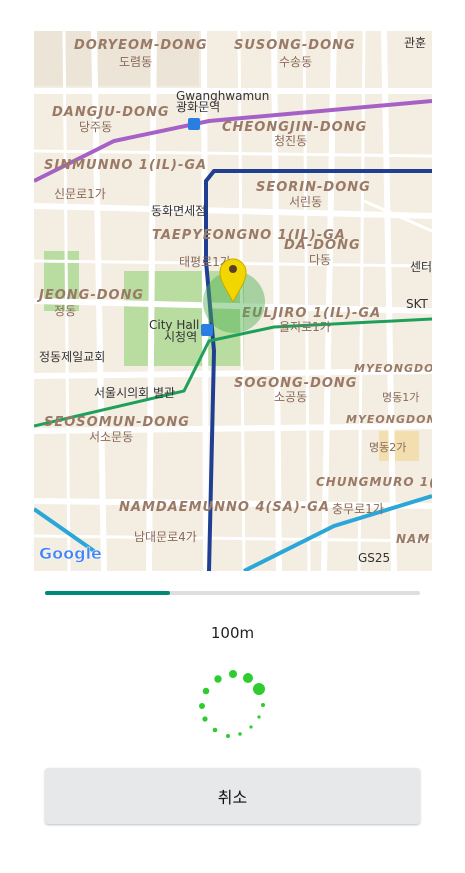  Describe the element at coordinates (135, 62) in the screenshot. I see `district-label-ko: 도렴동` at that location.